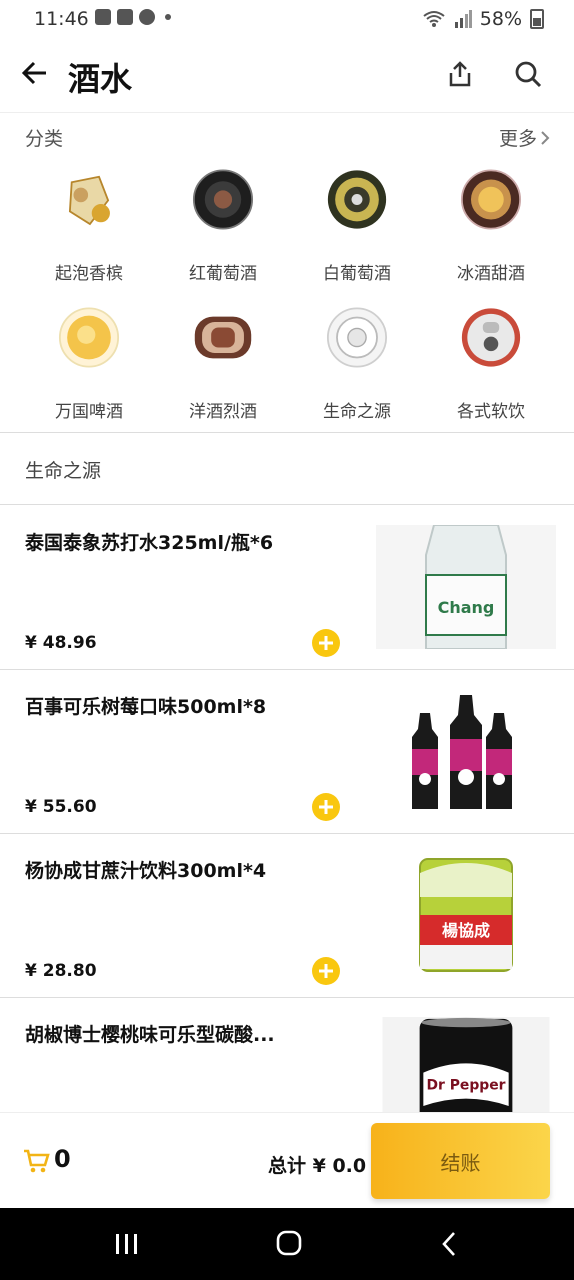  I want to click on category-soft-drinks: 各式软饮, so click(491, 360).